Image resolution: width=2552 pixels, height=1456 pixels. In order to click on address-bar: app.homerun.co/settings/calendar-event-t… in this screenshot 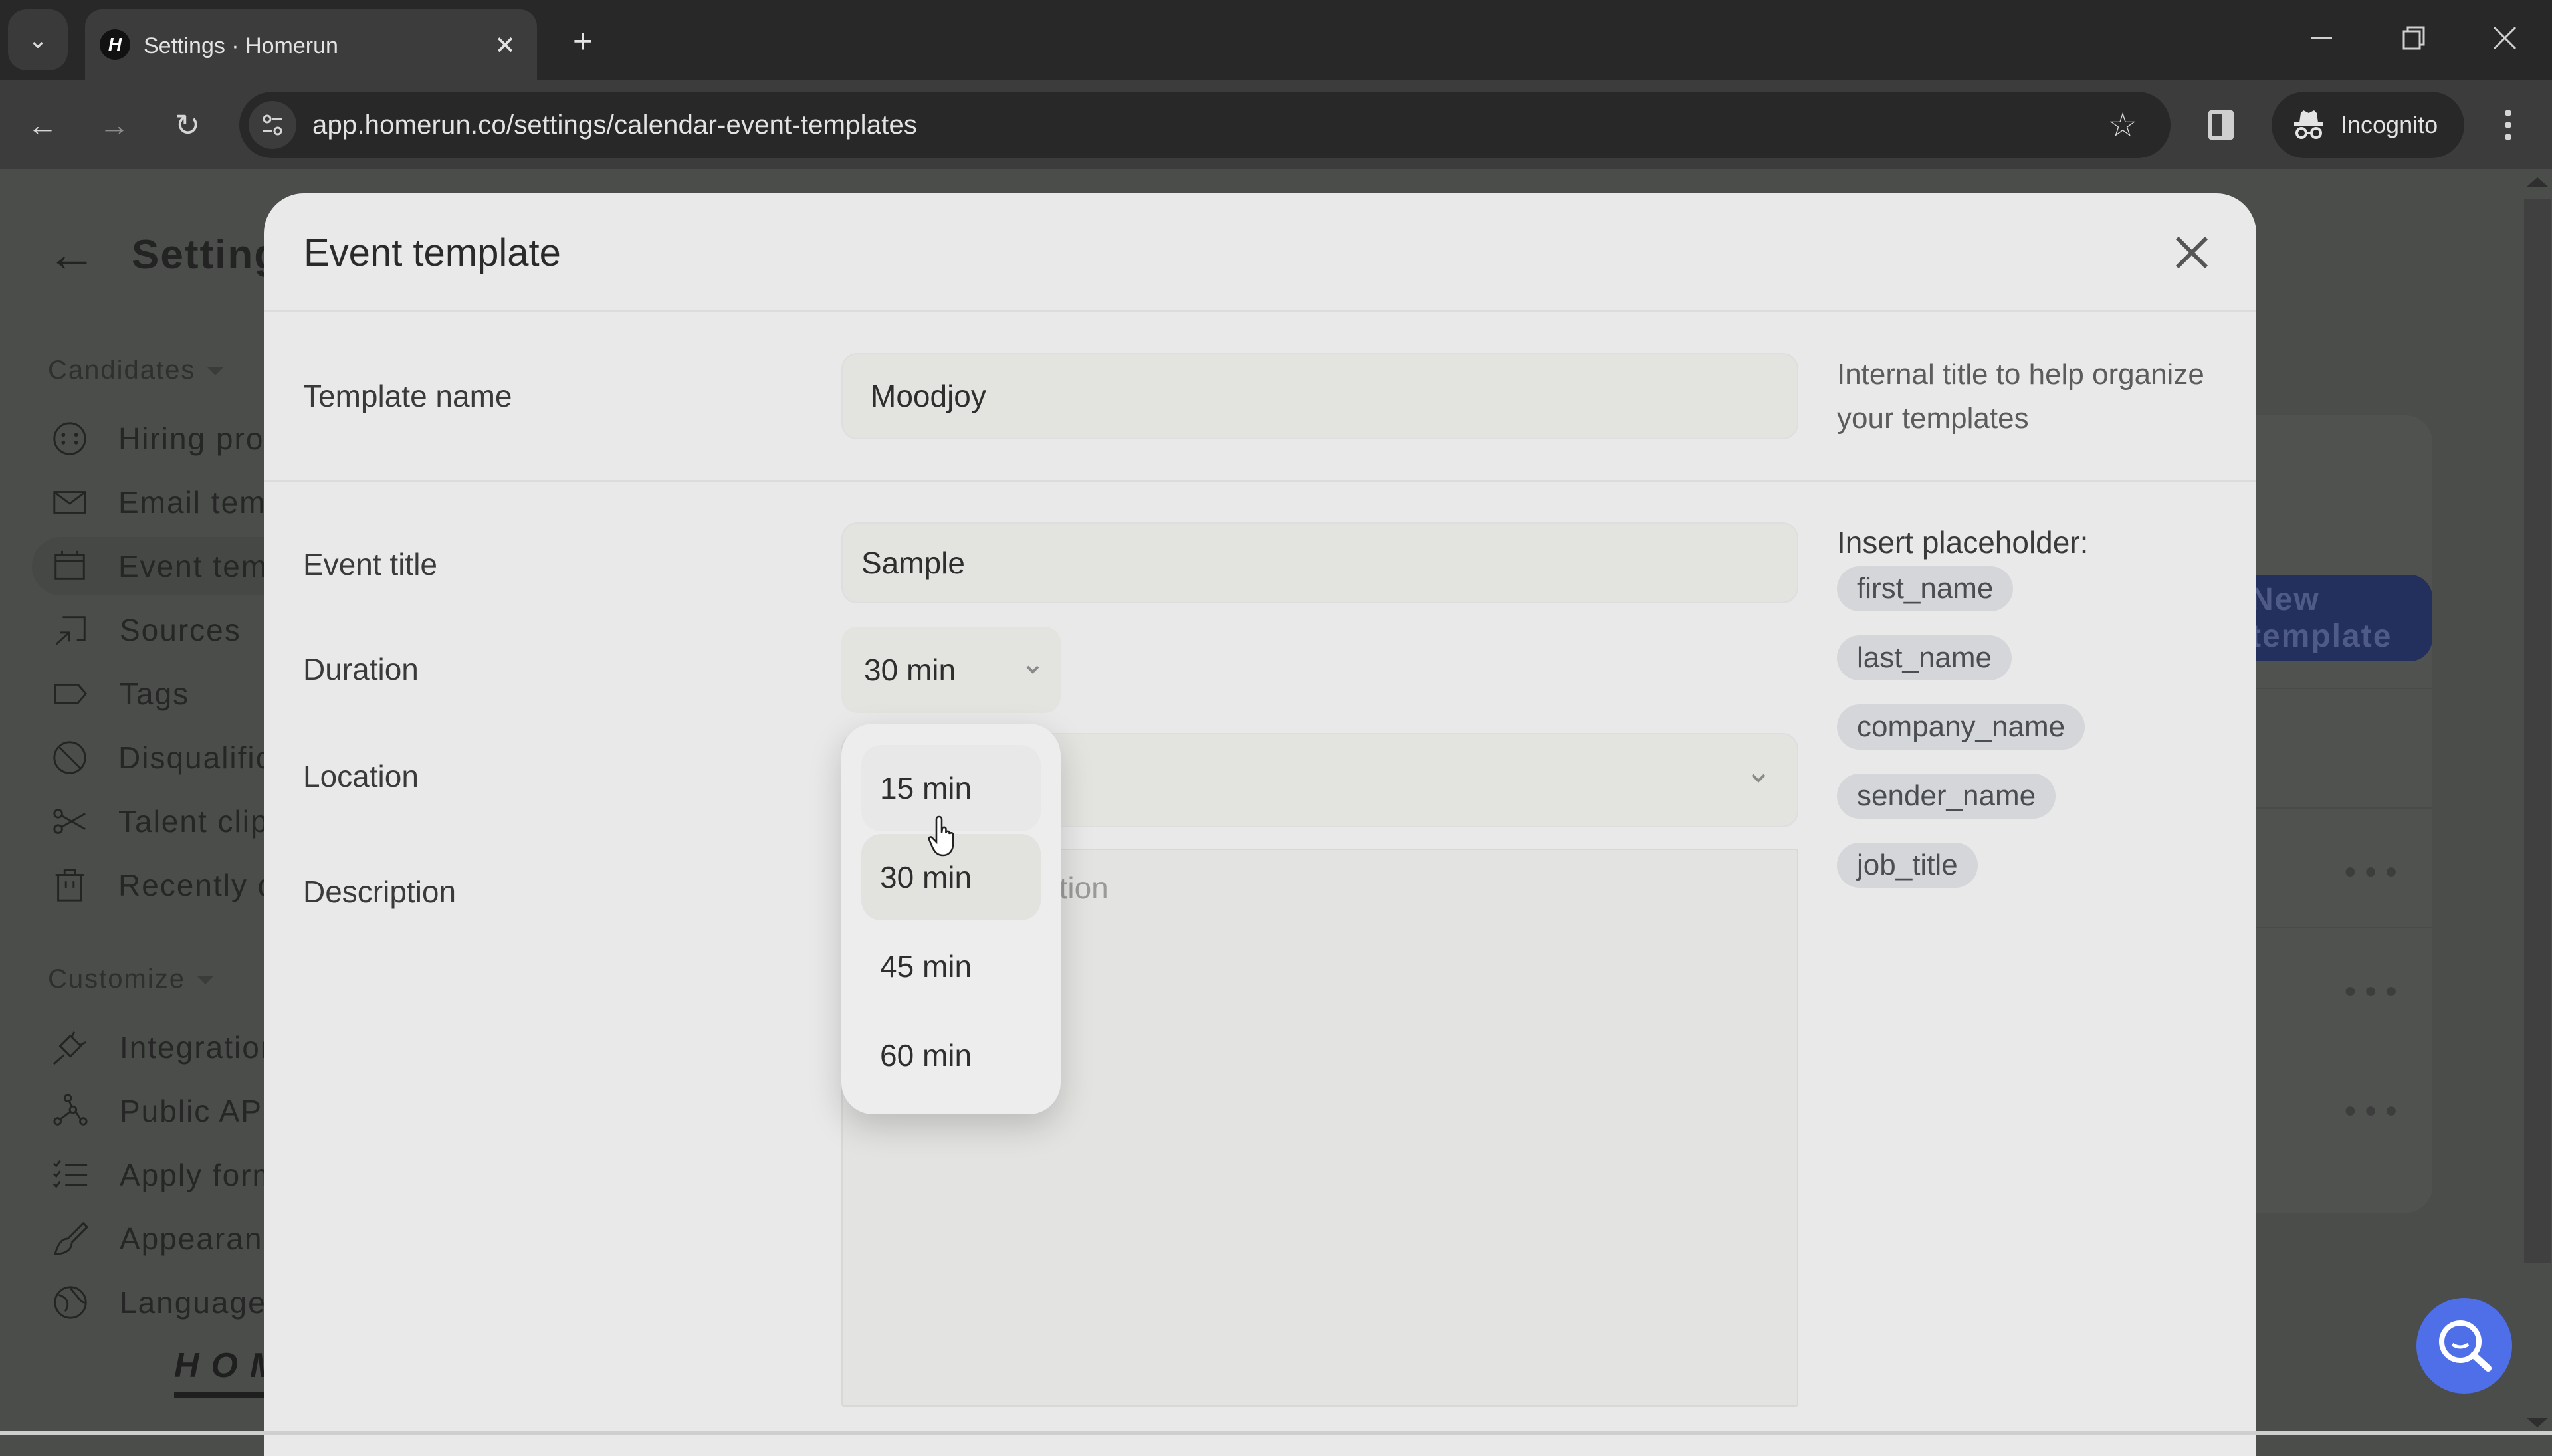, I will do `click(1205, 125)`.